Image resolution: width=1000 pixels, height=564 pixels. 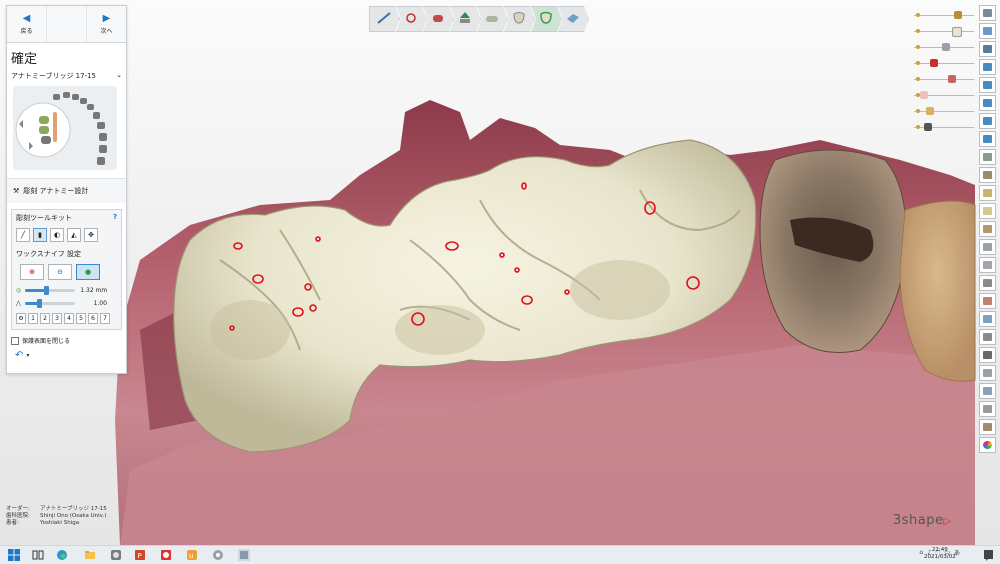 I want to click on tray-network-icon: ⌂, so click(x=921, y=552).